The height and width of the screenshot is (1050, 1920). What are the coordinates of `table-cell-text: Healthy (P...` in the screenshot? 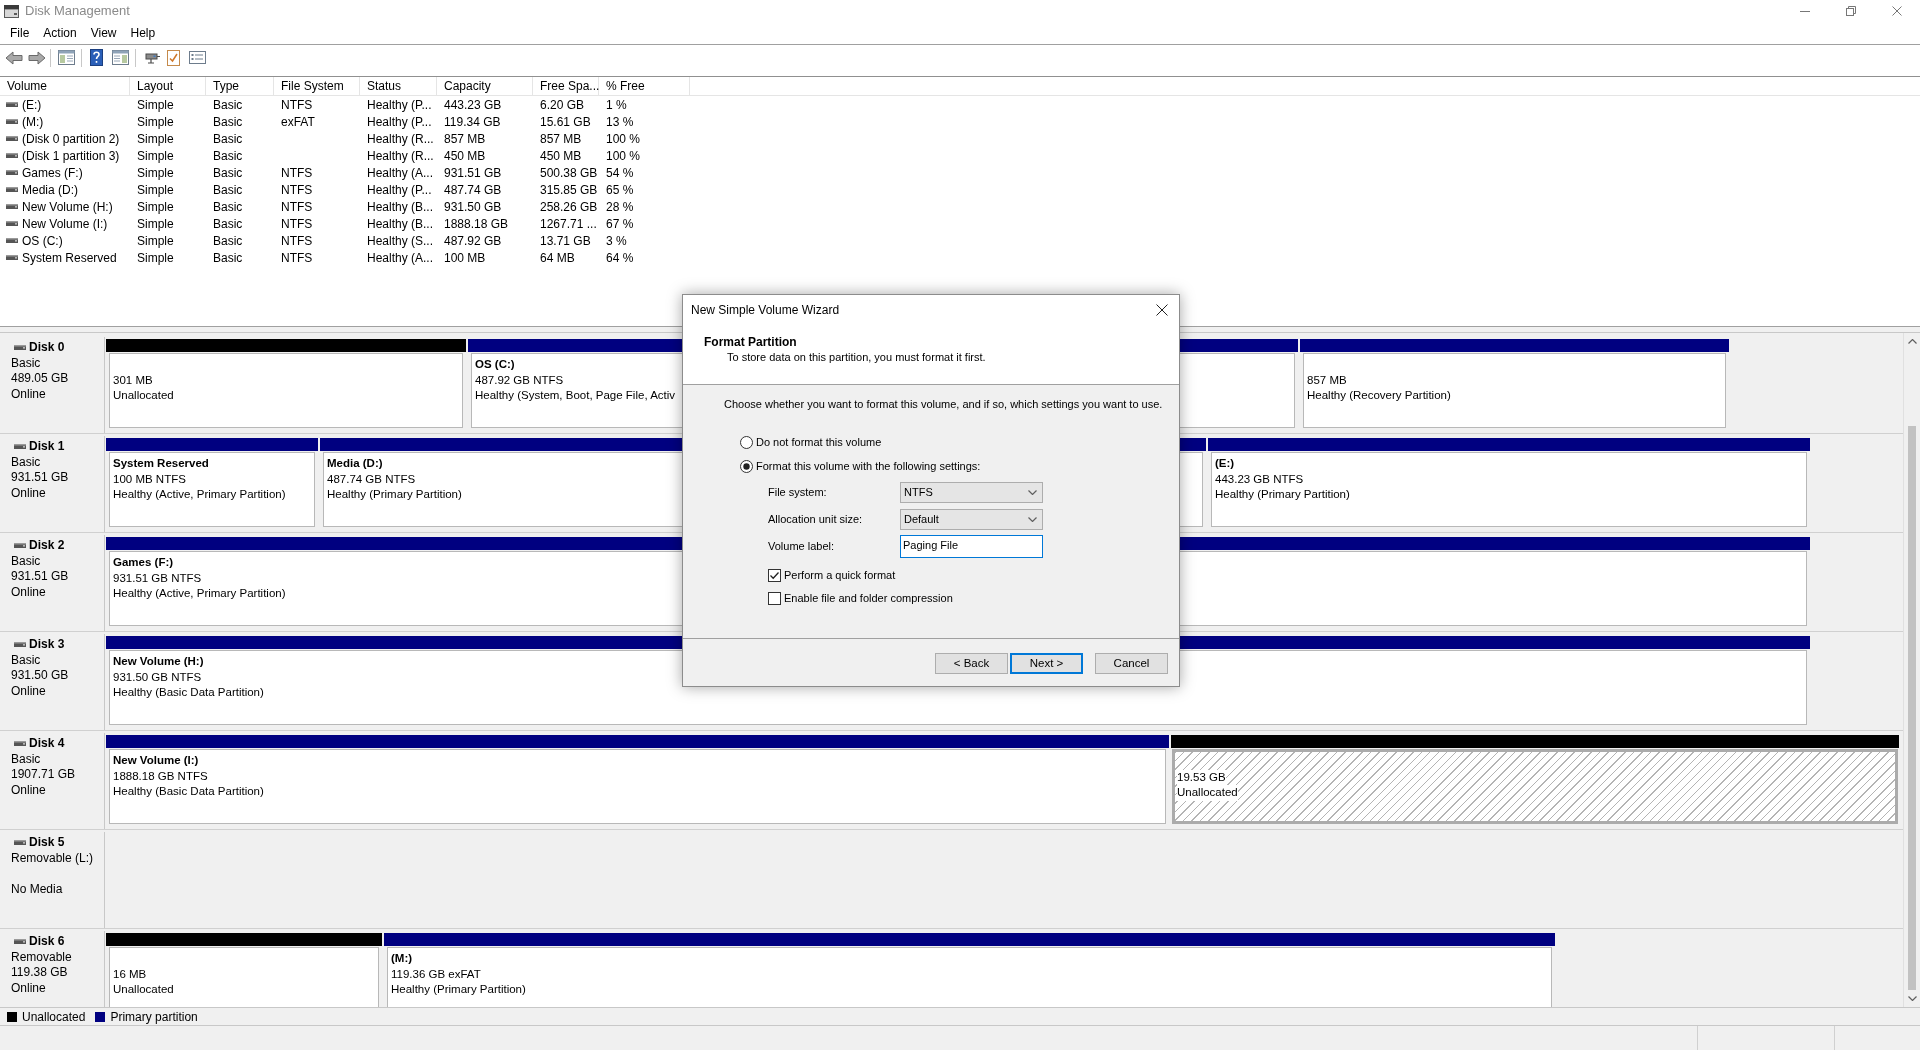 It's located at (399, 122).